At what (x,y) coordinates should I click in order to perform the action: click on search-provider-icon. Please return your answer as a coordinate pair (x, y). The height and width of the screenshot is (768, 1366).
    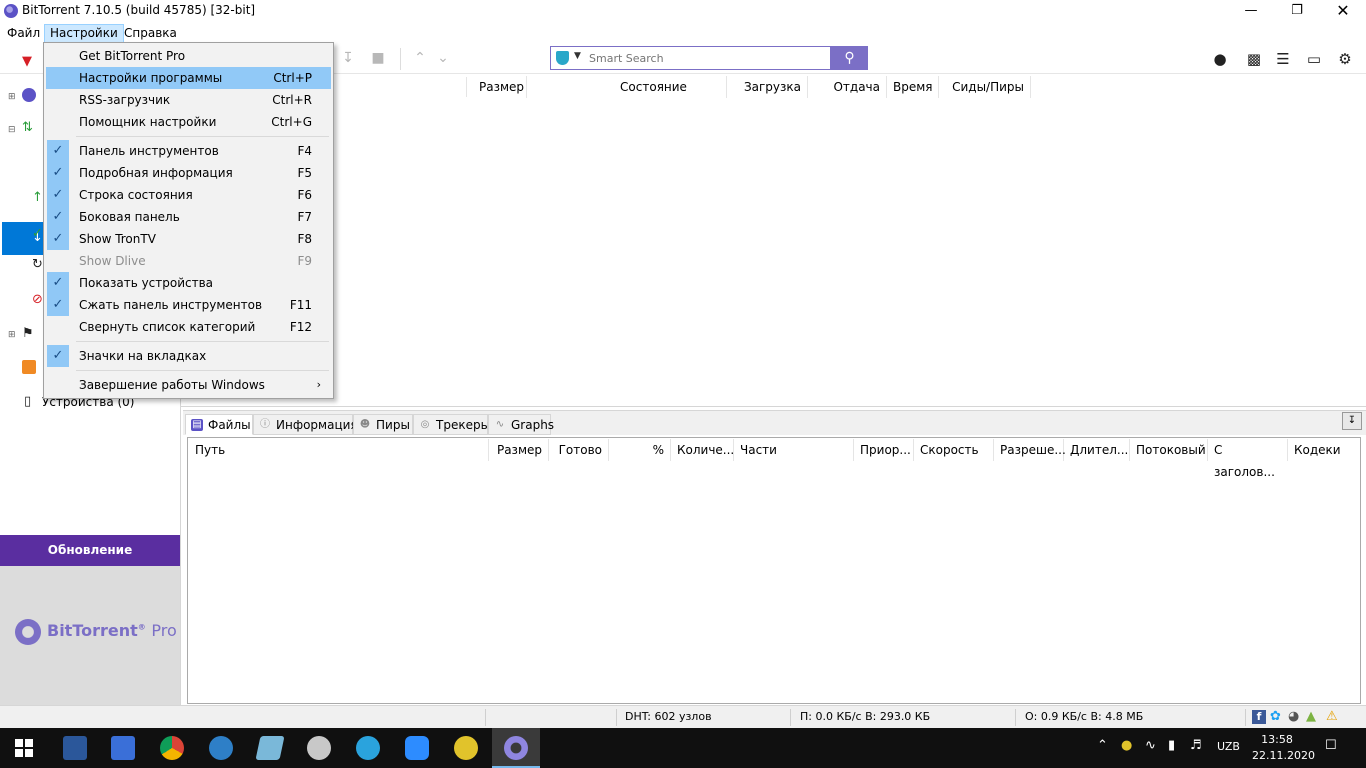
    Looking at the image, I should click on (562, 58).